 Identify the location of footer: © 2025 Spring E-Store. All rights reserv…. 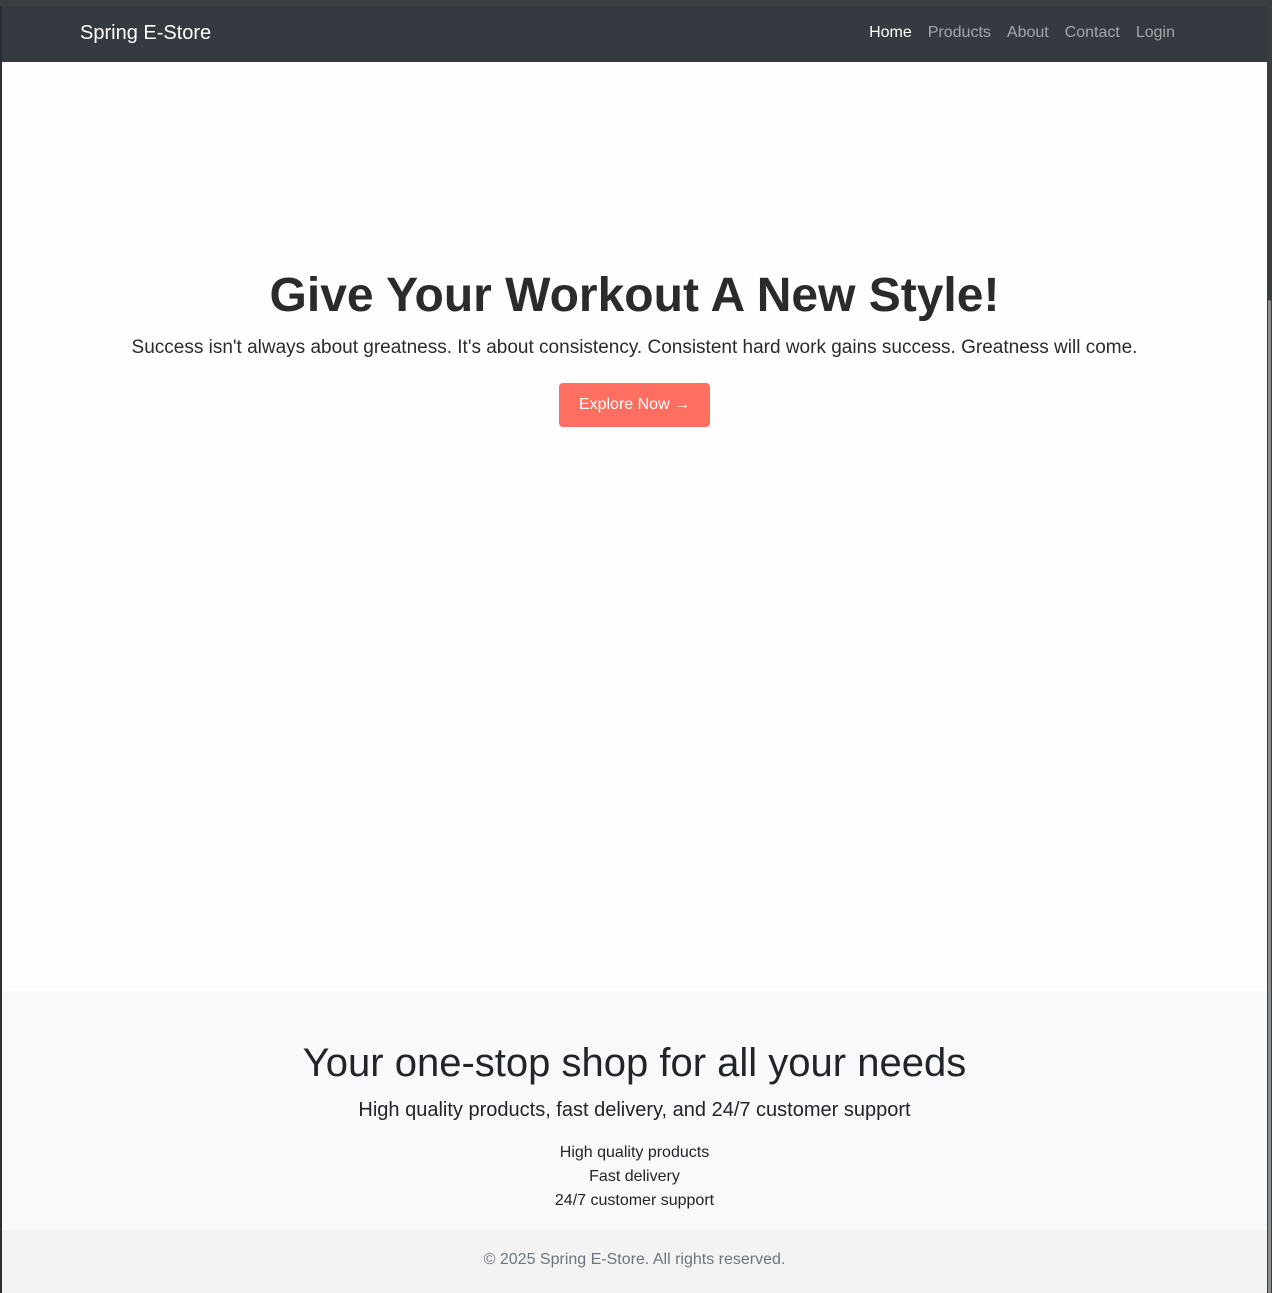
(634, 1261).